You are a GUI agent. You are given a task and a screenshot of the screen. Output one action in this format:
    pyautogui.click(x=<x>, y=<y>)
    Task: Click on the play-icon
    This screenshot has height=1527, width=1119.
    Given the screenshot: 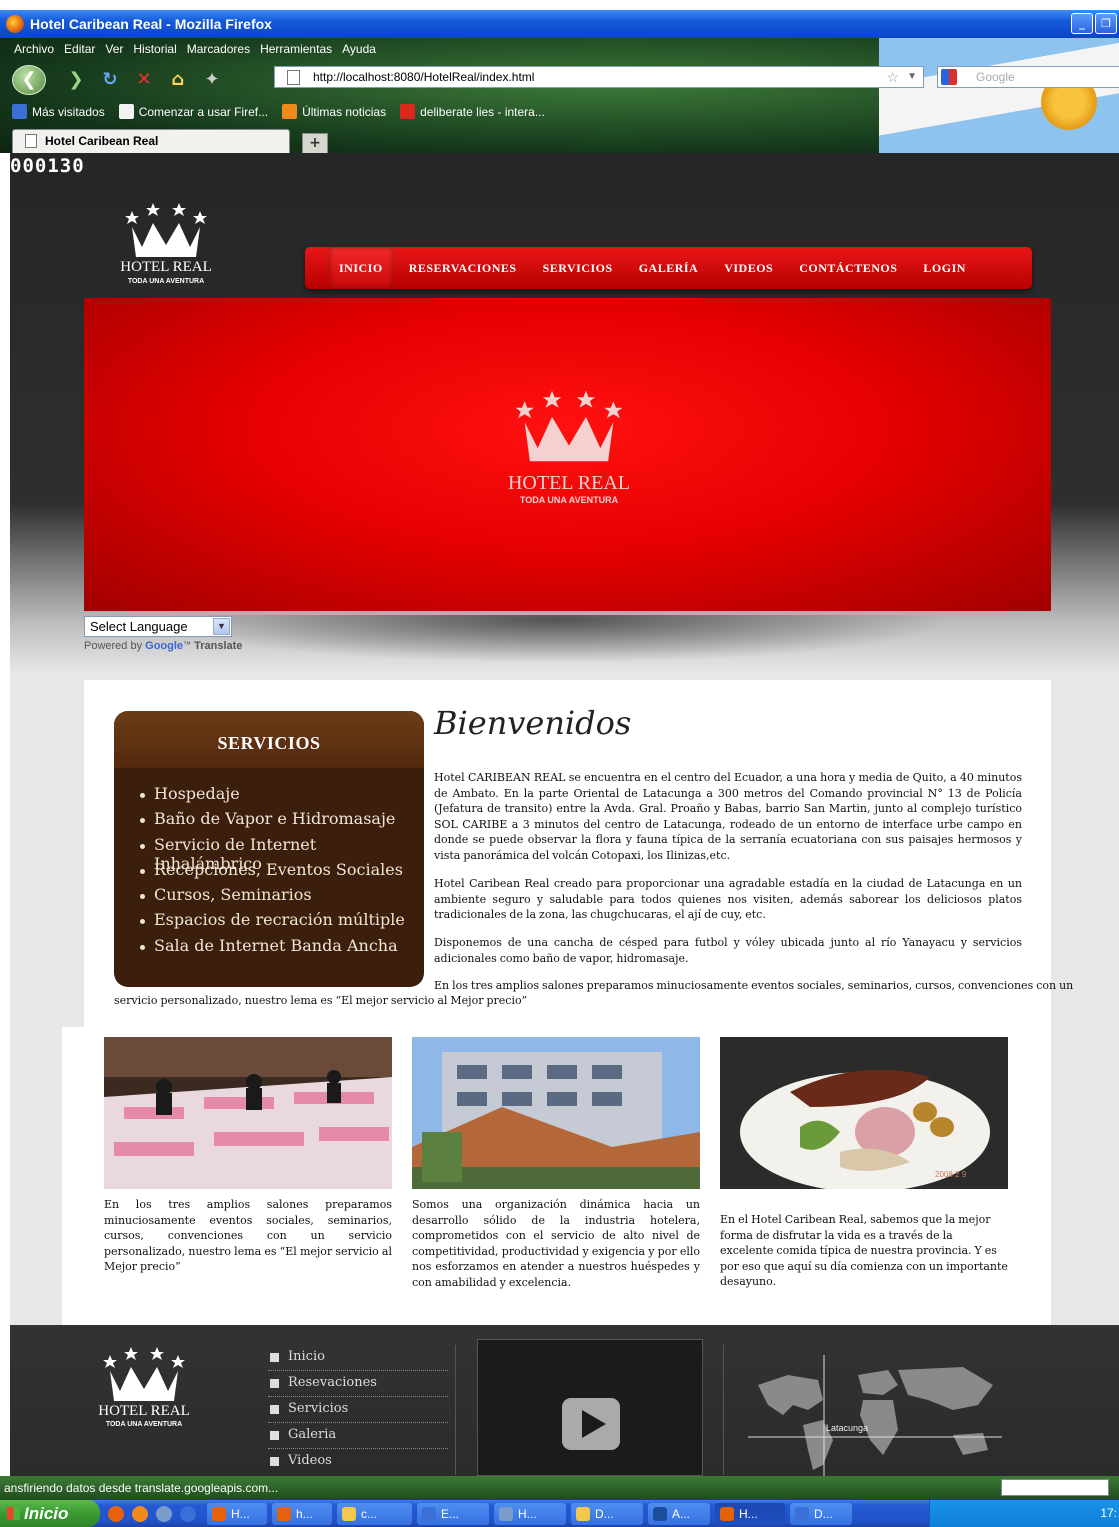 What is the action you would take?
    pyautogui.click(x=591, y=1424)
    